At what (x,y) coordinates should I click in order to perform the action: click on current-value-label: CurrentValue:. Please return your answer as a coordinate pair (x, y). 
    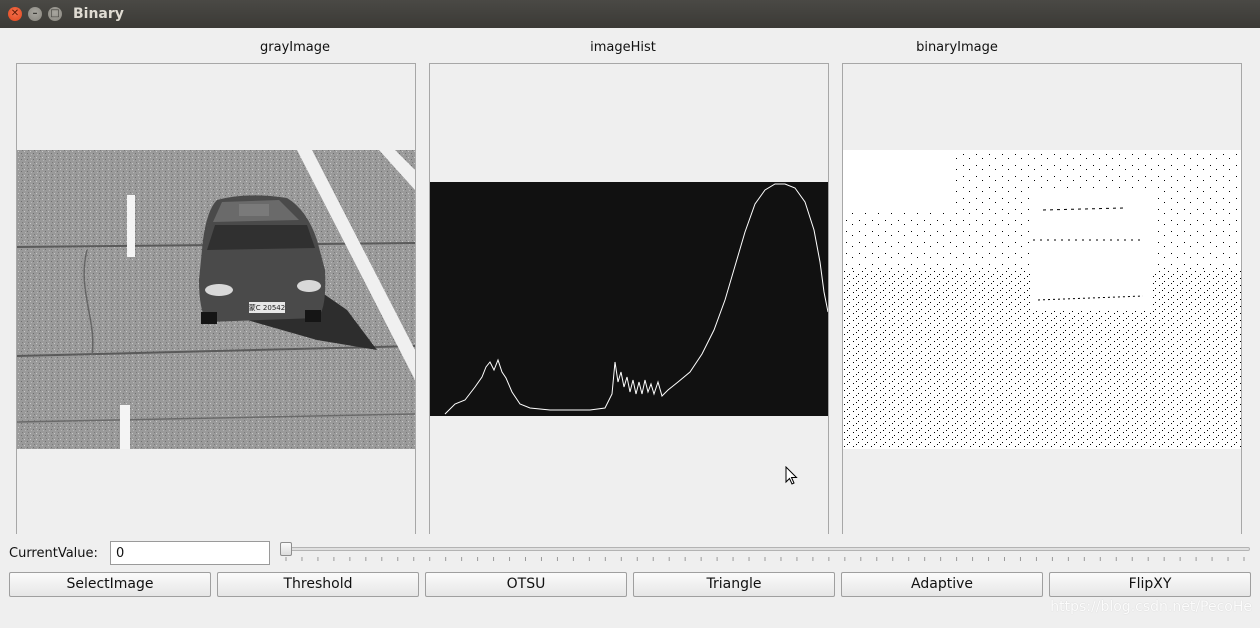
    Looking at the image, I should click on (53, 553).